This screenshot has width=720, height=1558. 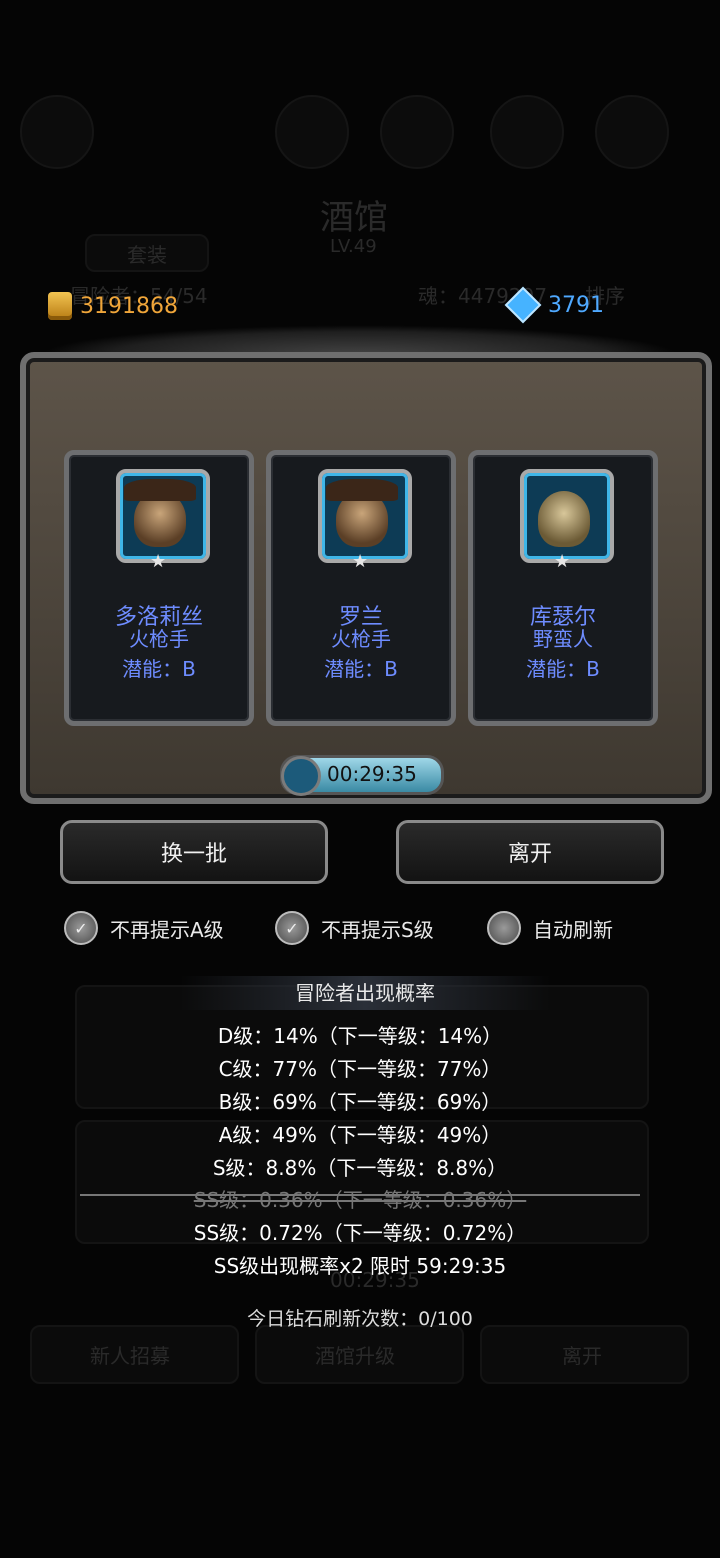 I want to click on leave-button: 离开, so click(x=530, y=852).